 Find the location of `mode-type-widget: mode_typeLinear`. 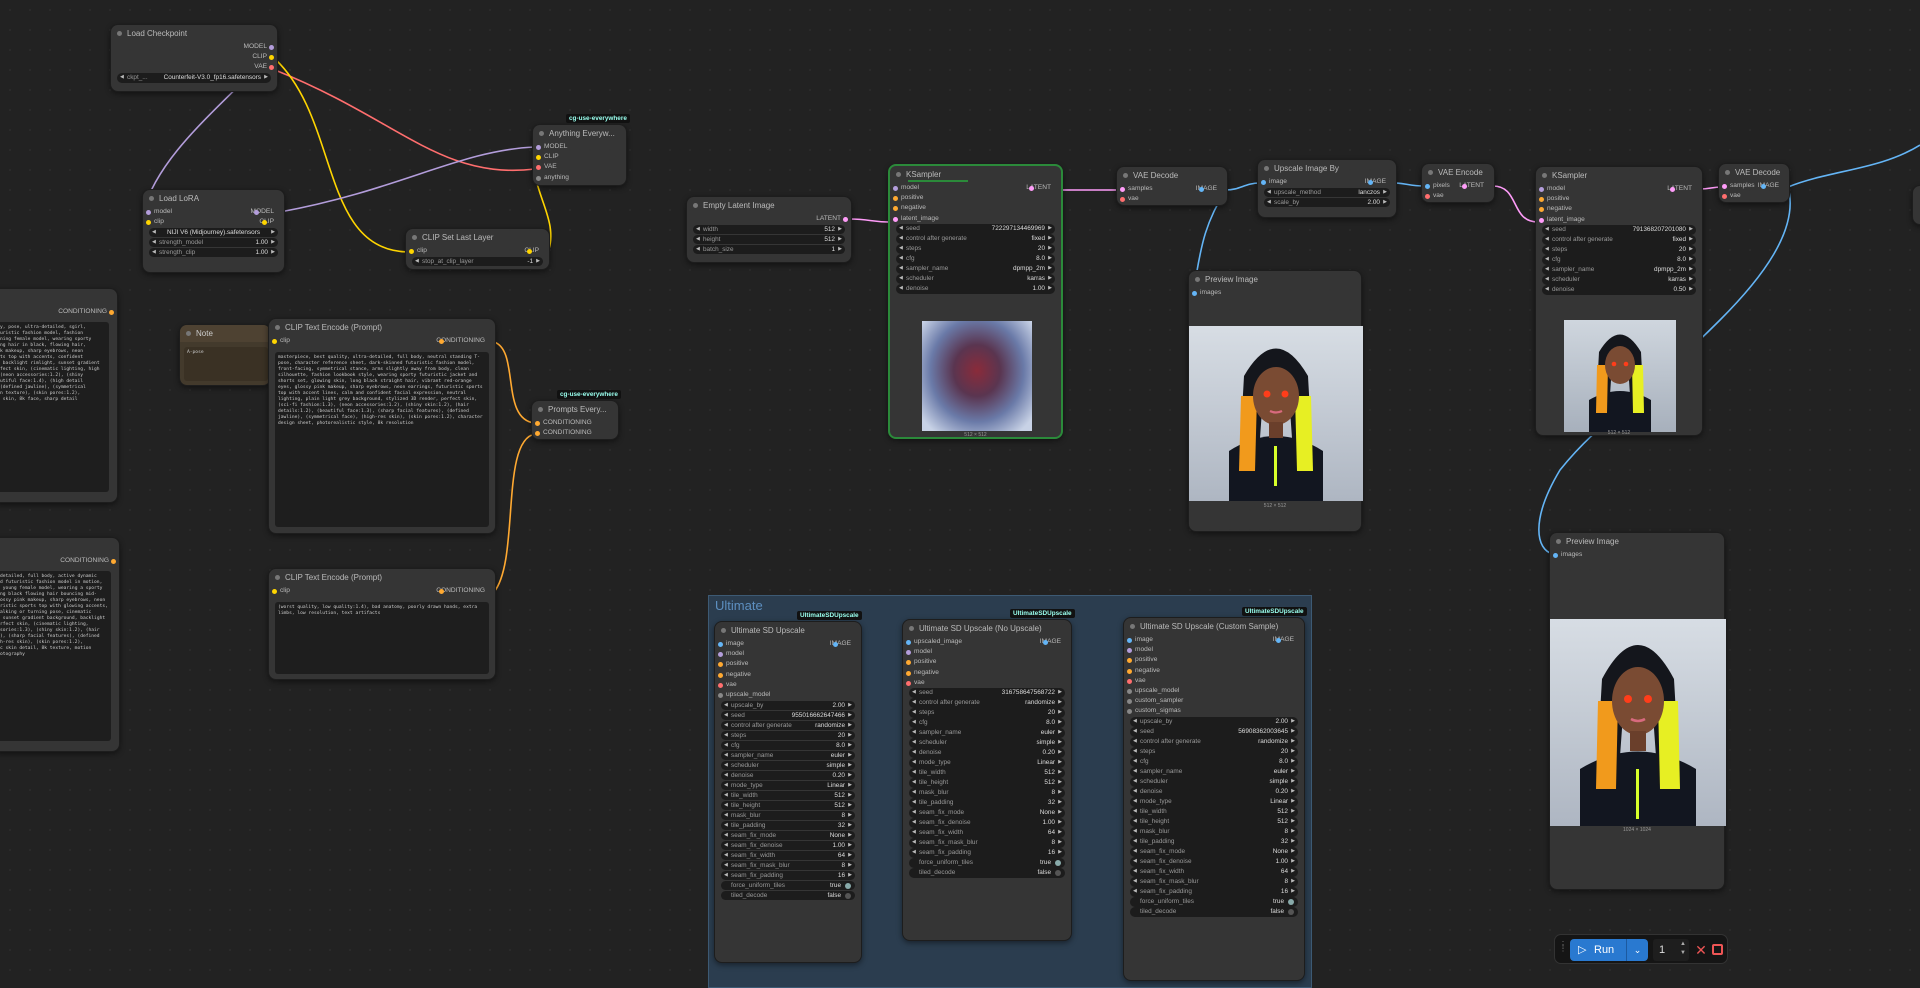

mode-type-widget: mode_typeLinear is located at coordinates (987, 763).